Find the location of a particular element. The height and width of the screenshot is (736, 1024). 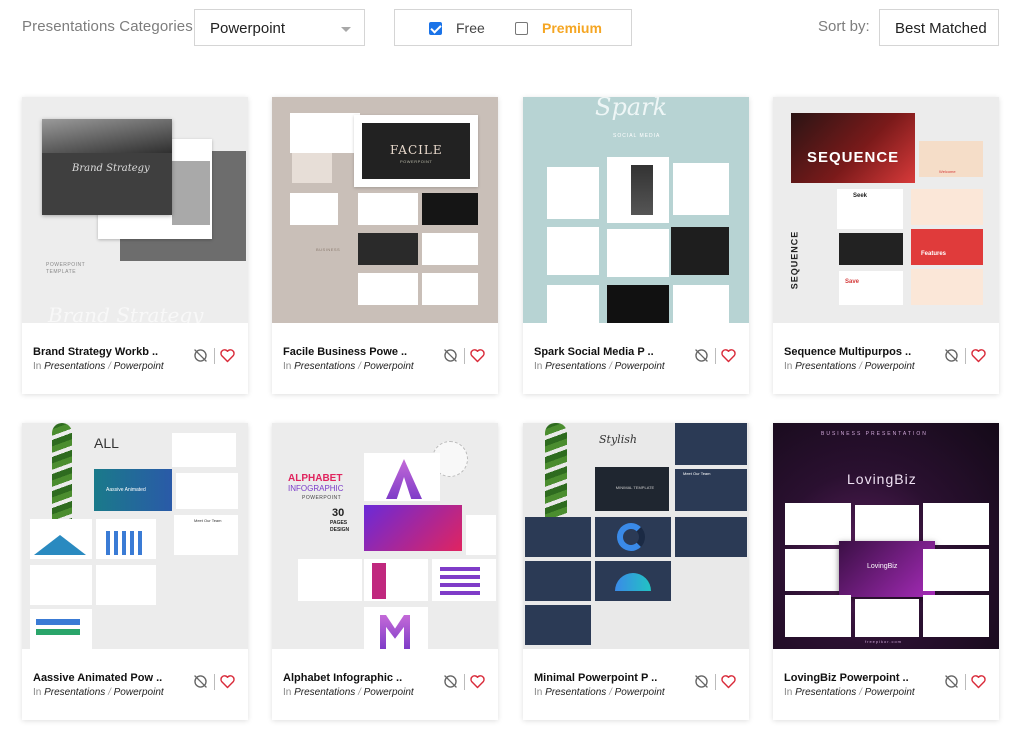

card-title: Sequence Multipurpos .. is located at coordinates (847, 352).